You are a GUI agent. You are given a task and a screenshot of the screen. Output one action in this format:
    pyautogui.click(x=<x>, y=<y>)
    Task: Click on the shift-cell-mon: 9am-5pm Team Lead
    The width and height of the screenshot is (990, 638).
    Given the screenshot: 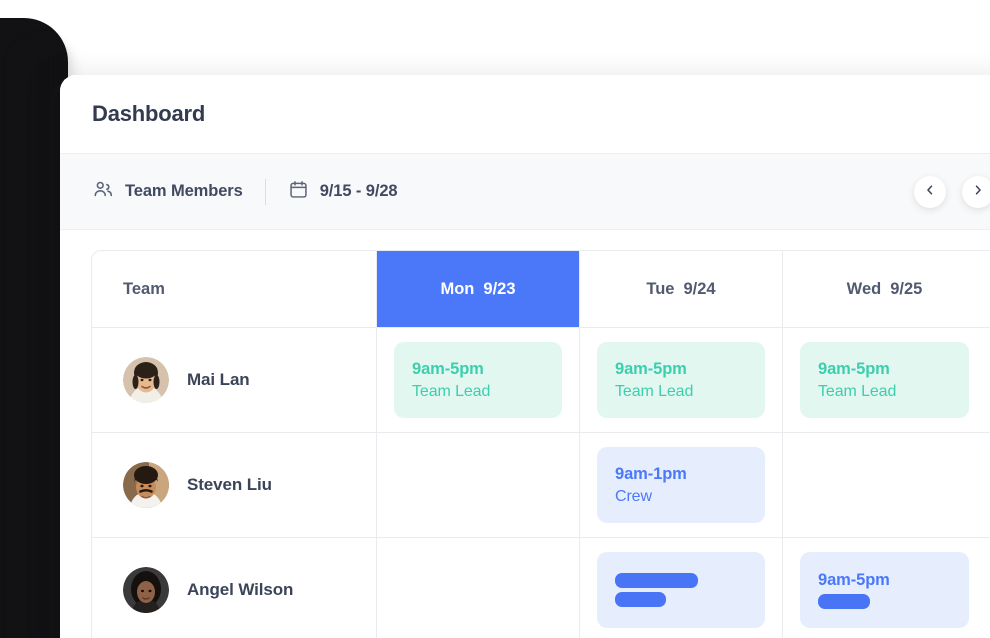 What is the action you would take?
    pyautogui.click(x=478, y=380)
    